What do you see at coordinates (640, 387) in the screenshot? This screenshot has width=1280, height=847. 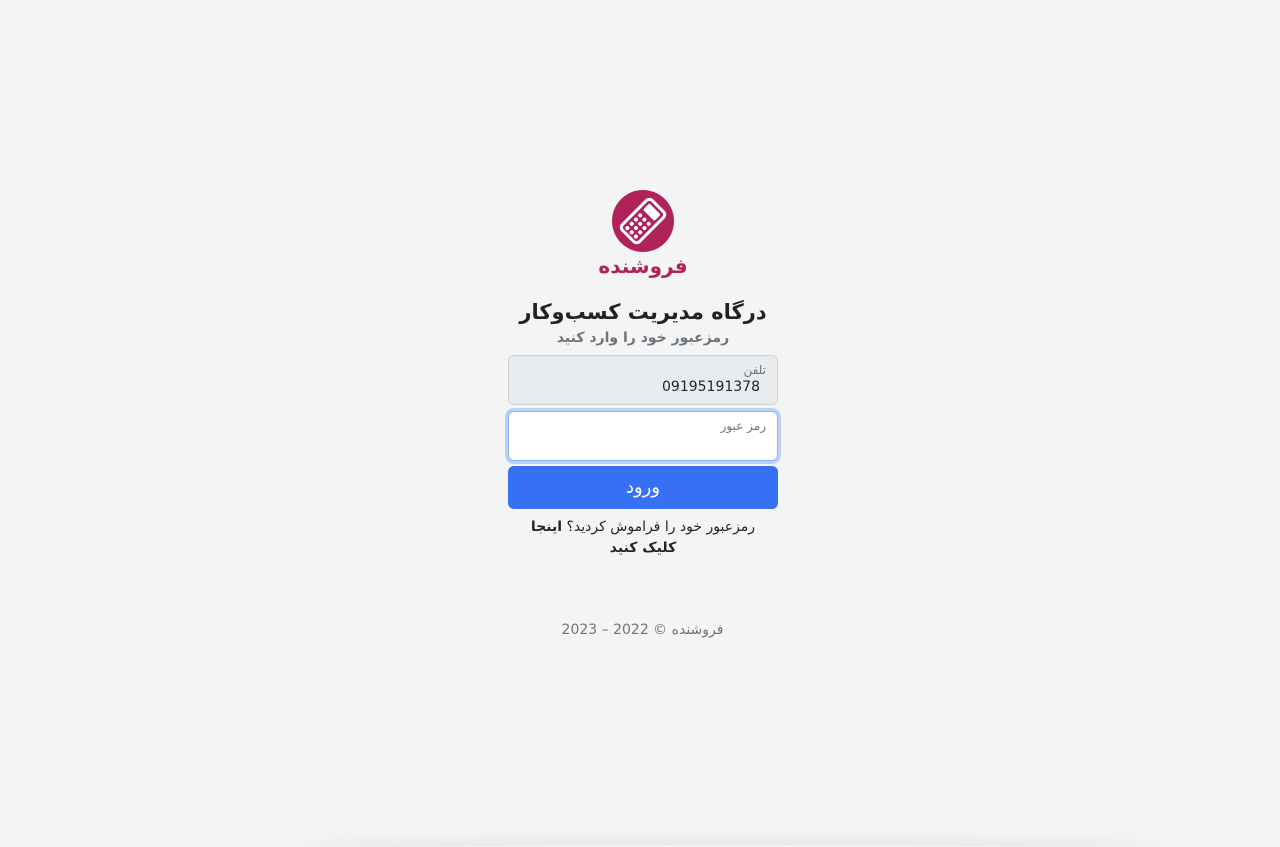 I see `phone-value: 09195191378` at bounding box center [640, 387].